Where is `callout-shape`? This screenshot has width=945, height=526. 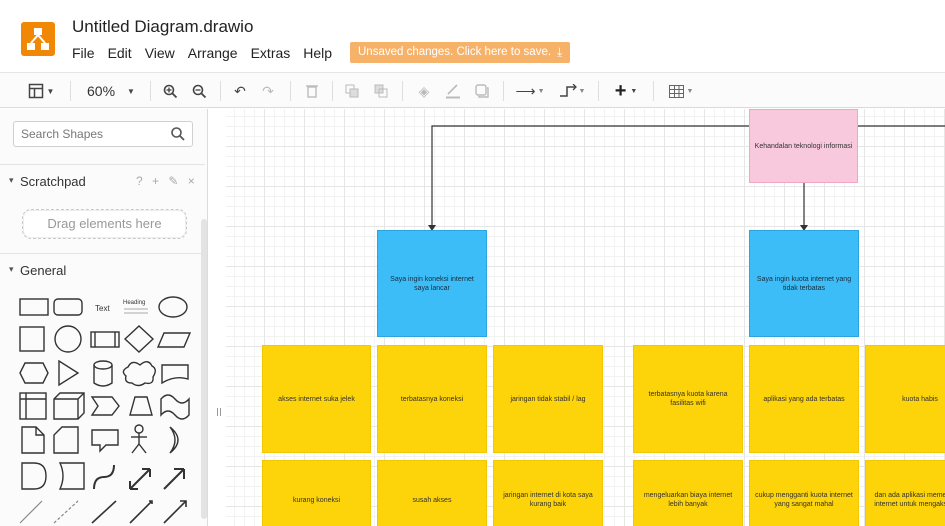
callout-shape is located at coordinates (105, 441).